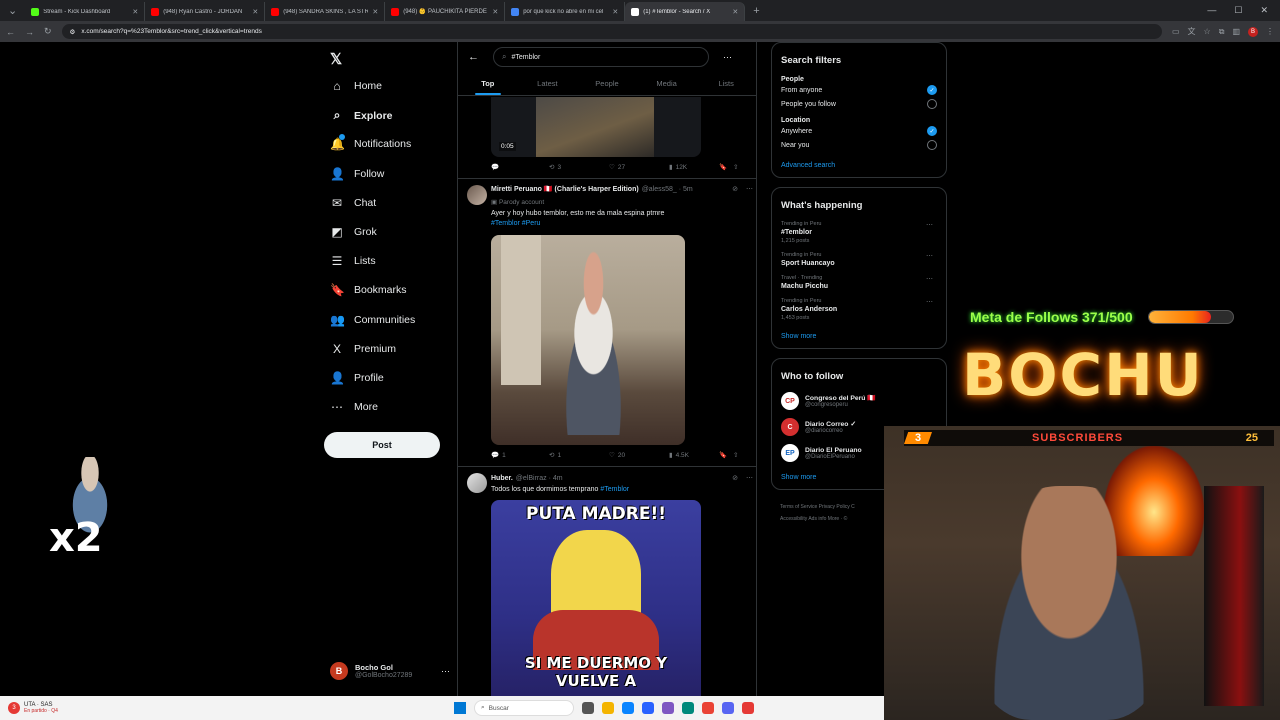 The width and height of the screenshot is (1280, 720). I want to click on back-icon: ←, so click(10, 32).